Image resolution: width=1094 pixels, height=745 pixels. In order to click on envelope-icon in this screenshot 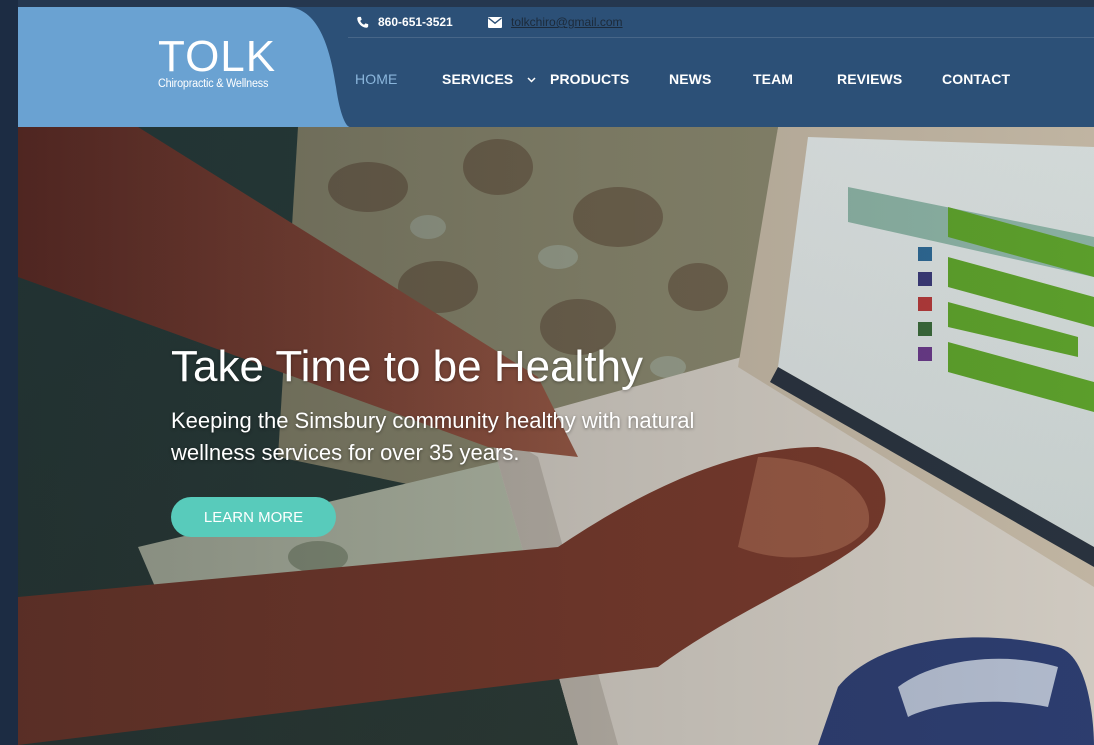, I will do `click(495, 22)`.